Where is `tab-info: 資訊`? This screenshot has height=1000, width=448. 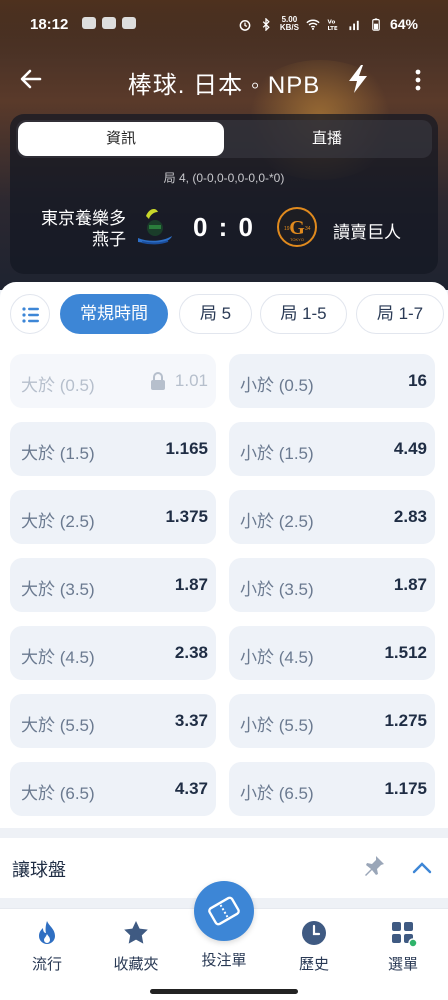
tab-info: 資訊 is located at coordinates (121, 139).